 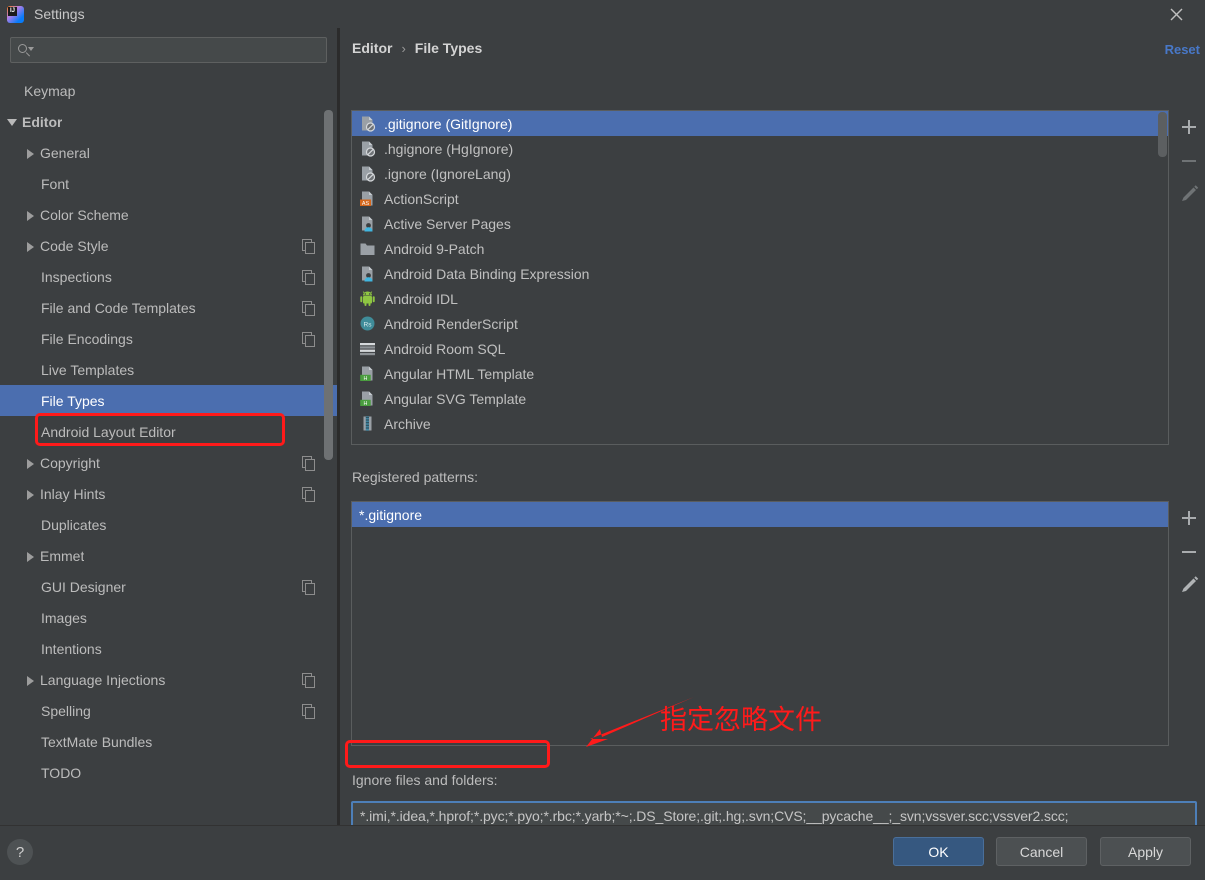 What do you see at coordinates (366, 399) in the screenshot?
I see `html-file-icon: H` at bounding box center [366, 399].